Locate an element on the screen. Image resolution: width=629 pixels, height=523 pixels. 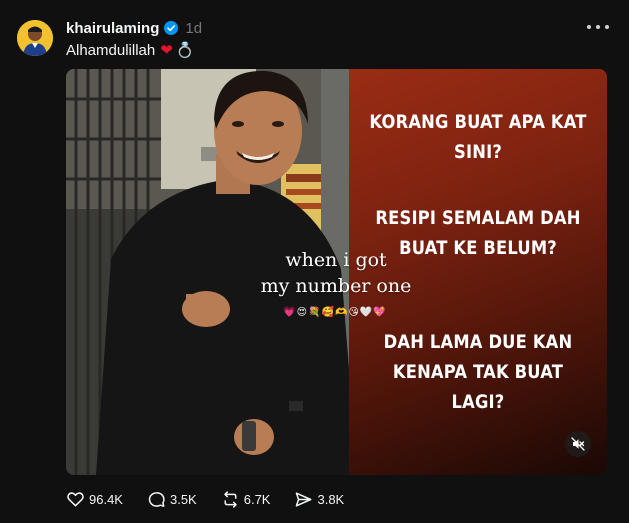
share-count: 3.8K is located at coordinates (331, 499).